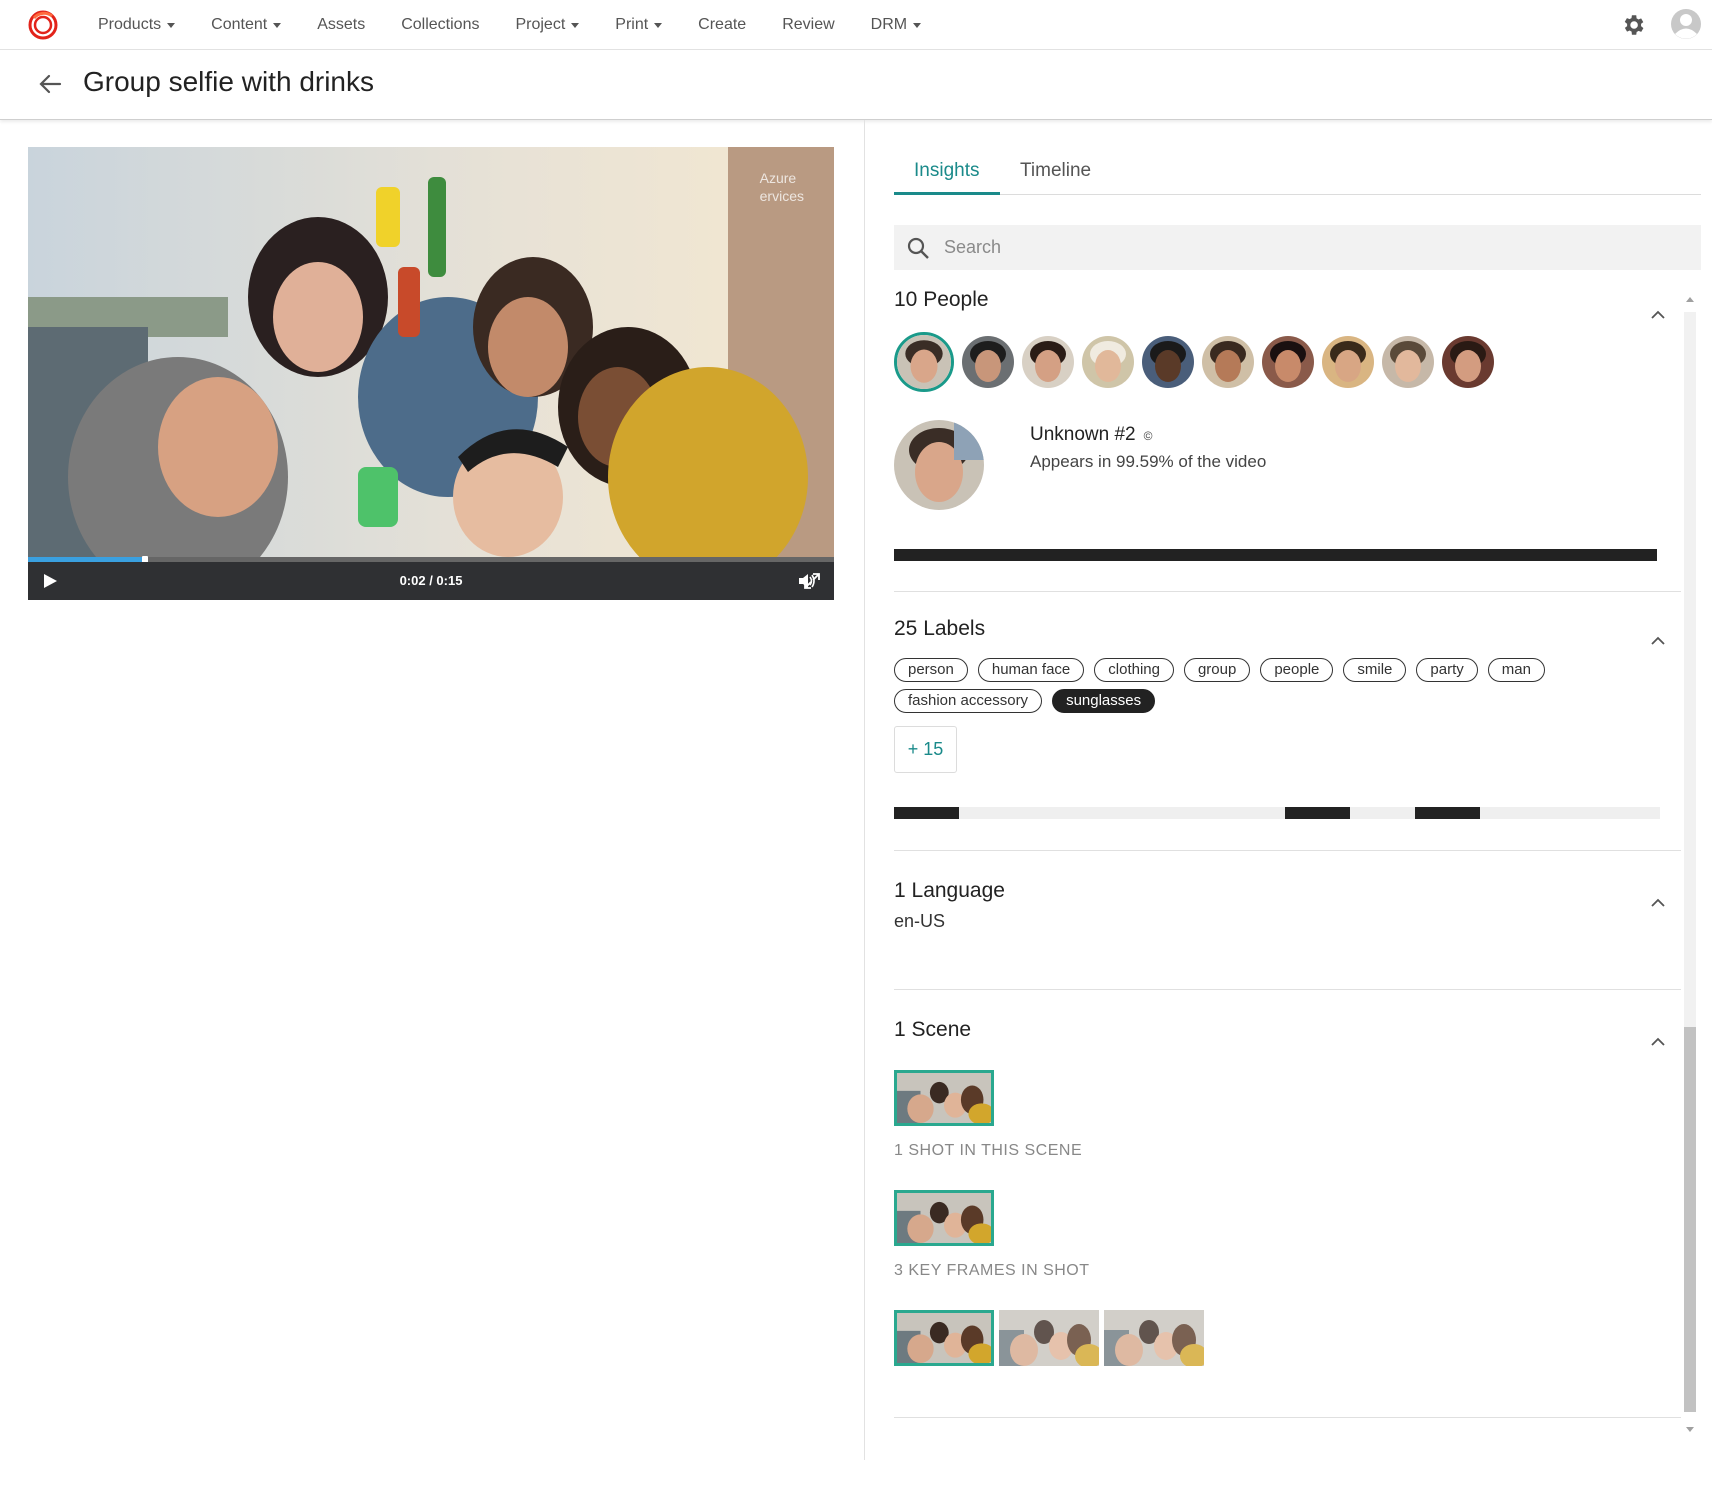  Describe the element at coordinates (1314, 247) in the screenshot. I see `search-input` at that location.